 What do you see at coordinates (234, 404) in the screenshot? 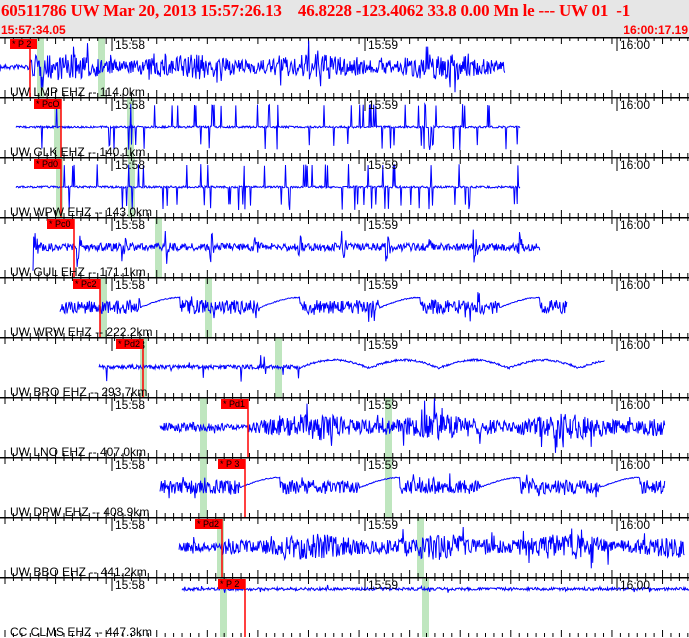
I see `phase-pick-label: * Pd1` at bounding box center [234, 404].